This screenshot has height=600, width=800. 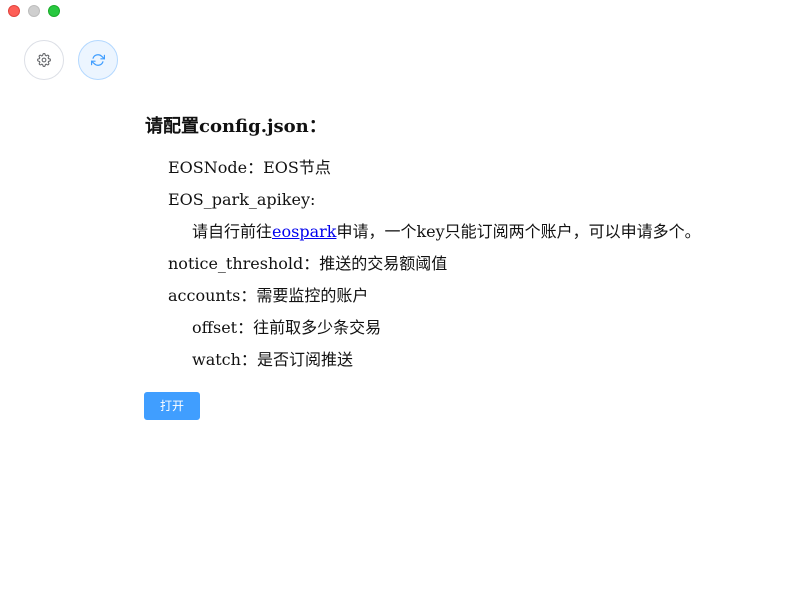 What do you see at coordinates (304, 231) in the screenshot?
I see `eospark-link: eospark` at bounding box center [304, 231].